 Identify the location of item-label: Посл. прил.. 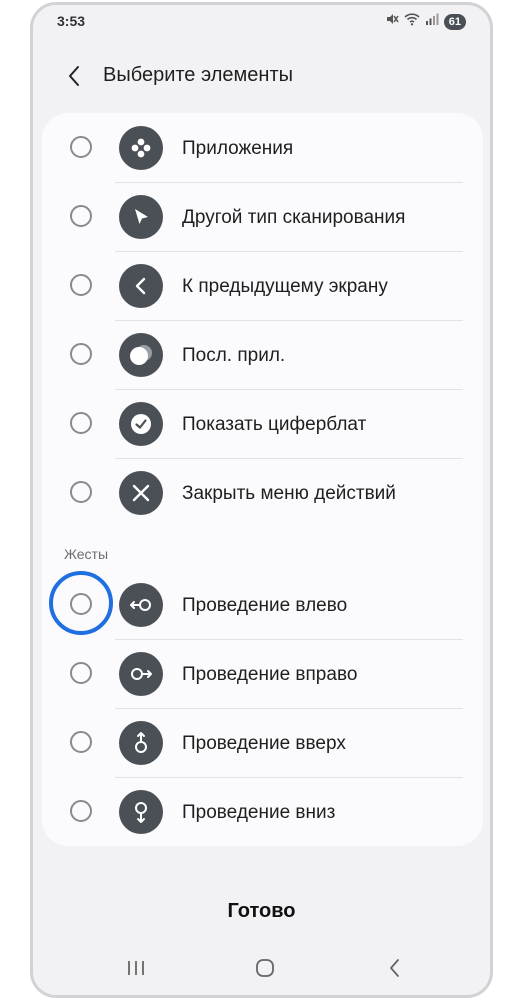
(234, 355).